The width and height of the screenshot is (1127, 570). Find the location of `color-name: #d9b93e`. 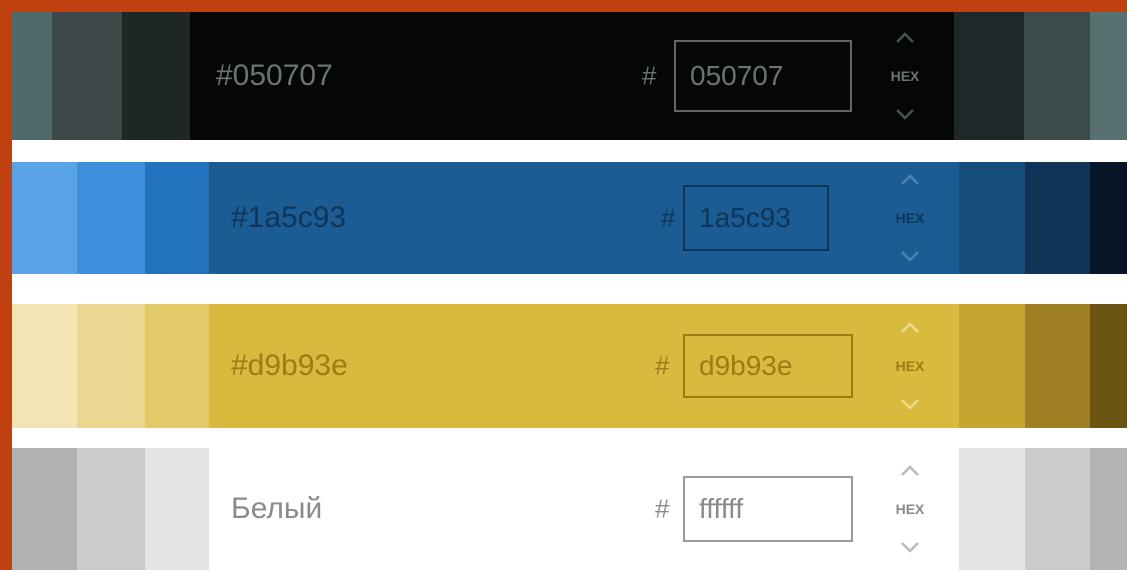

color-name: #d9b93e is located at coordinates (289, 365).